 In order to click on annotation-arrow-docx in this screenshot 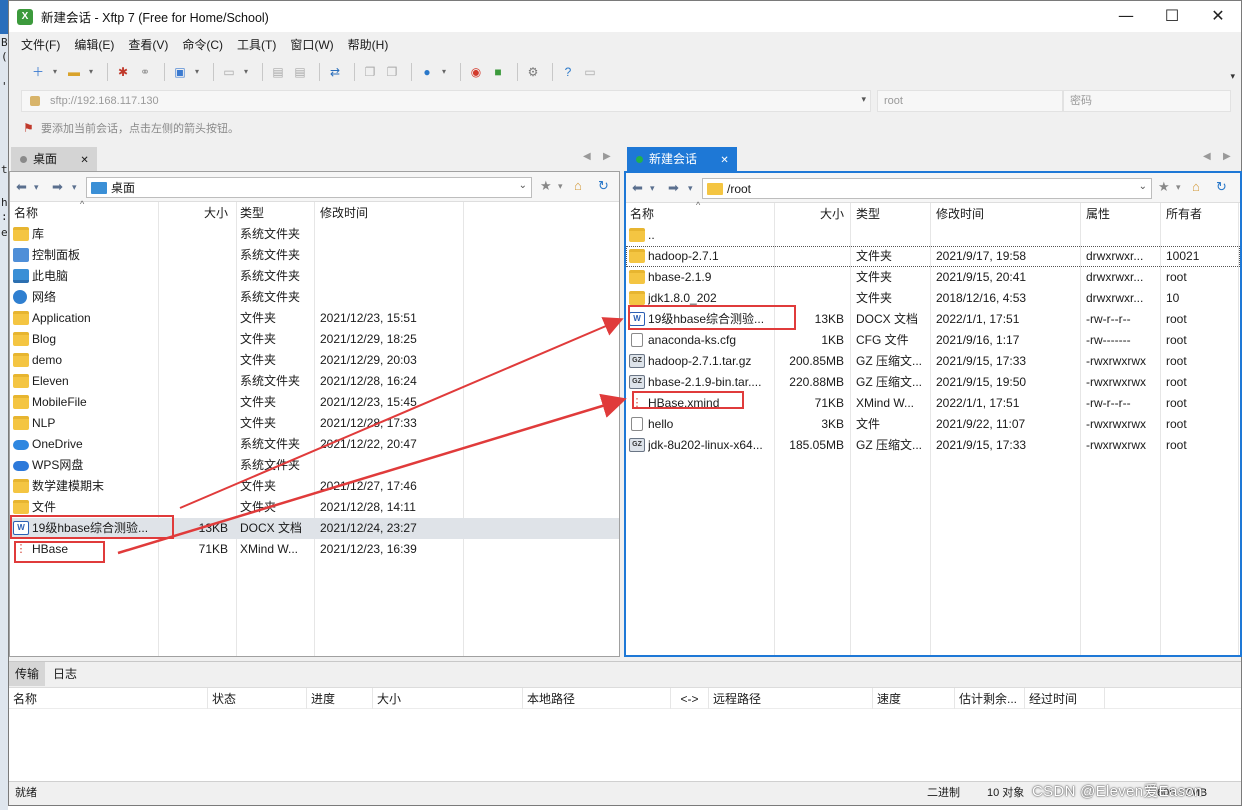, I will do `click(401, 413)`.